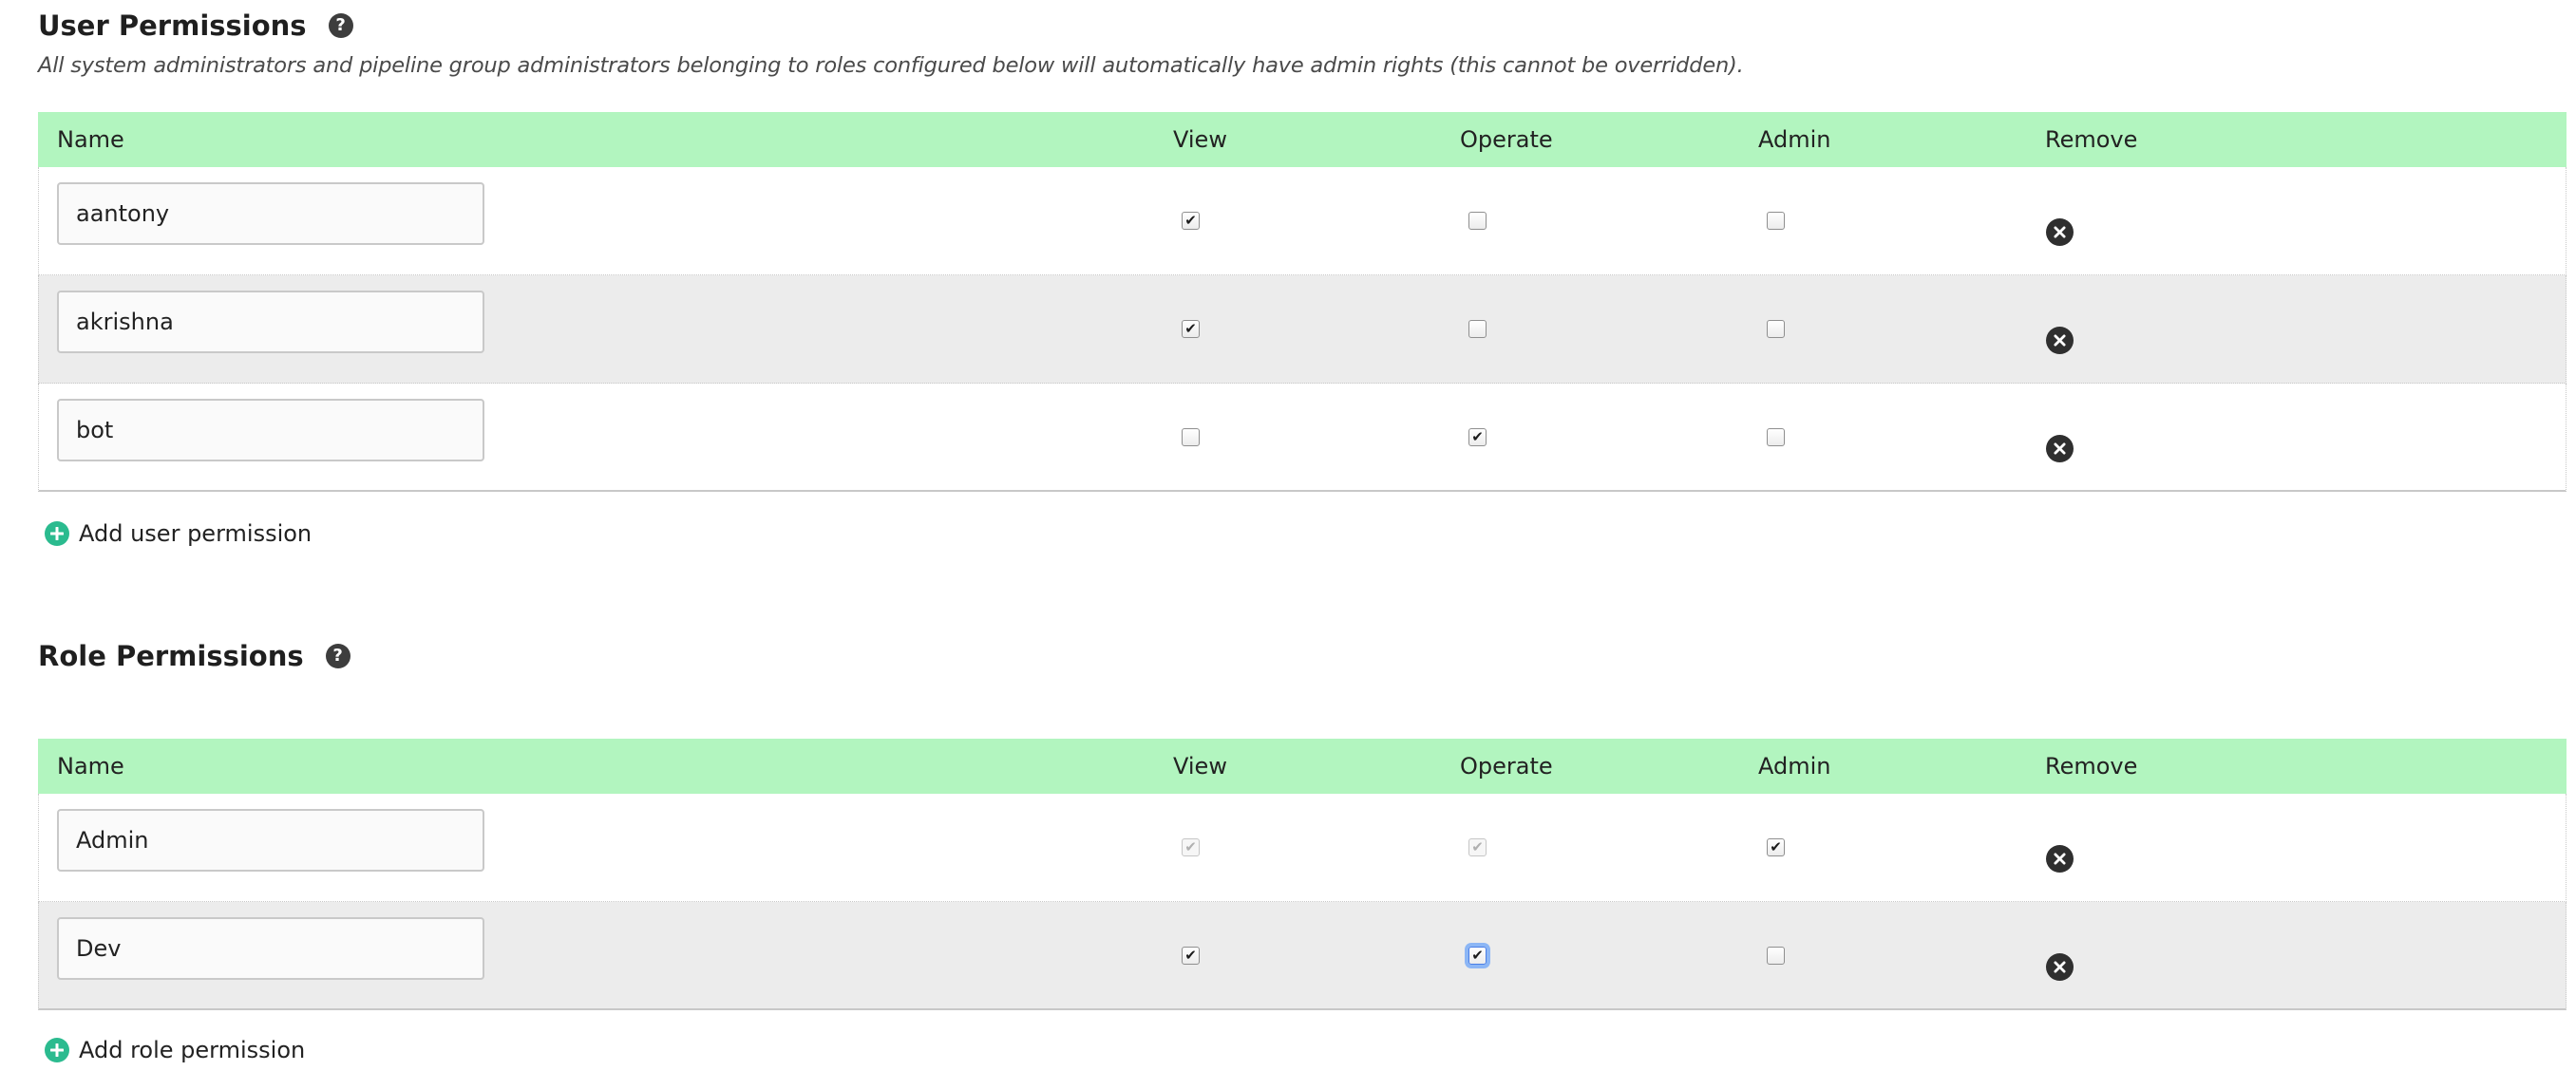  I want to click on user-permissions-title-text: User Permissions, so click(172, 26).